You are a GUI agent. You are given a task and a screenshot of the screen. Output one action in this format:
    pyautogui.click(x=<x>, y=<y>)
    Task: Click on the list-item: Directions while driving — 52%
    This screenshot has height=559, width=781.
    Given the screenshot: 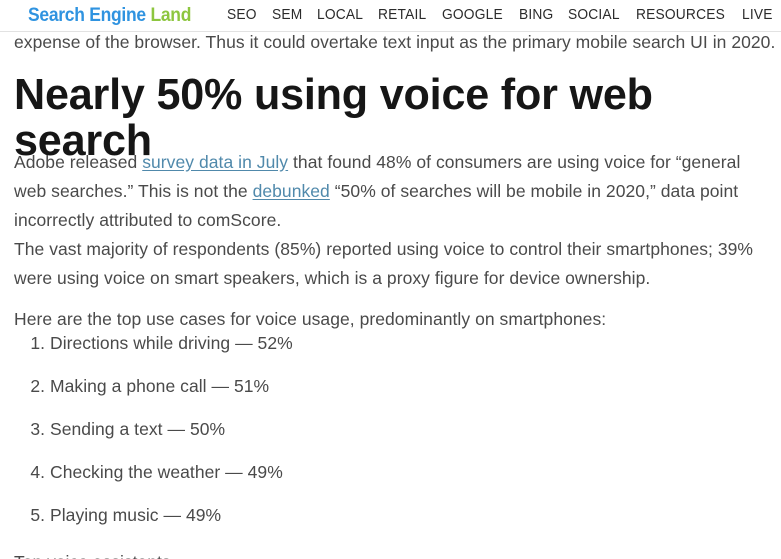 What is the action you would take?
    pyautogui.click(x=400, y=343)
    